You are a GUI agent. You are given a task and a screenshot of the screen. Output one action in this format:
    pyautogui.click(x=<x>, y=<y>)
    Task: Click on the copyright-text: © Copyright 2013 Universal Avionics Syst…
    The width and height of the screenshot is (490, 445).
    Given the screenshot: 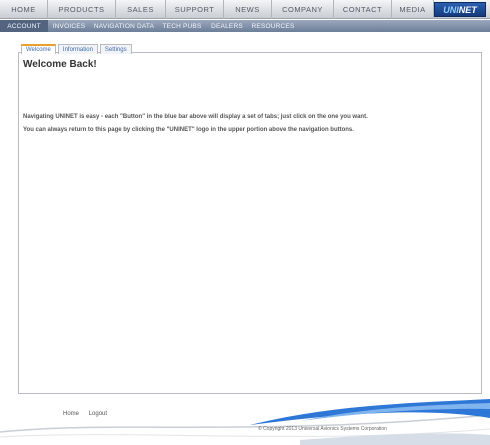 What is the action you would take?
    pyautogui.click(x=322, y=429)
    